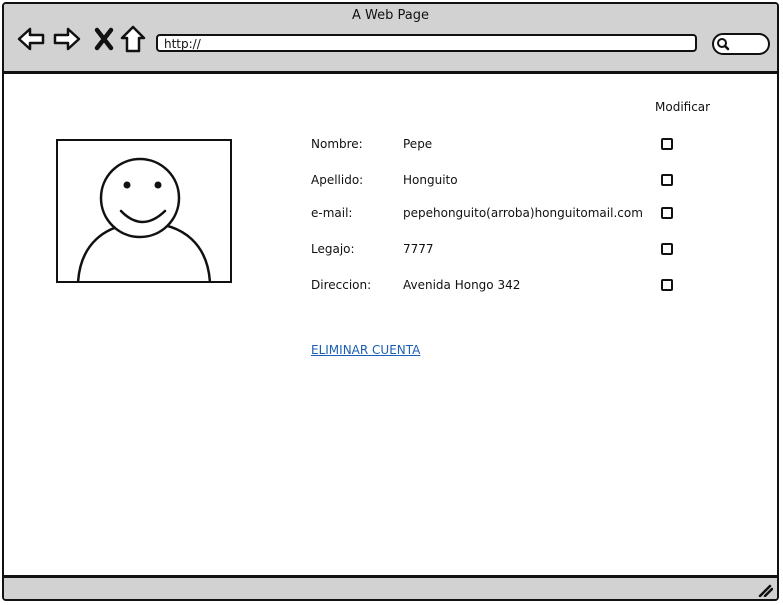  What do you see at coordinates (765, 590) in the screenshot?
I see `resize-grip-icon` at bounding box center [765, 590].